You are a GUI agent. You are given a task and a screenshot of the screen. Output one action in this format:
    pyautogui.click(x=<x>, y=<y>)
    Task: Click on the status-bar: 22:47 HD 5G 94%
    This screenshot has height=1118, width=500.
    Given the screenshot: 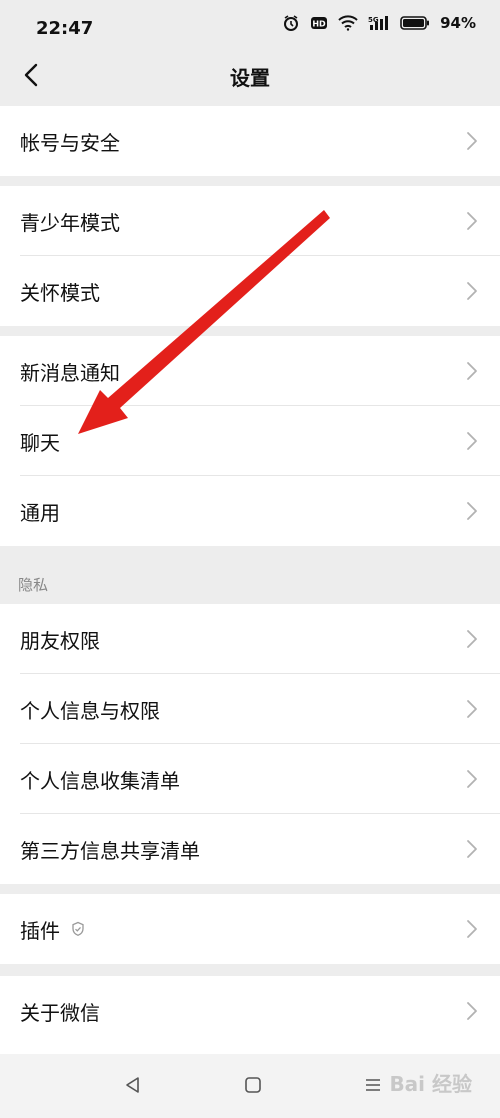 What is the action you would take?
    pyautogui.click(x=250, y=25)
    